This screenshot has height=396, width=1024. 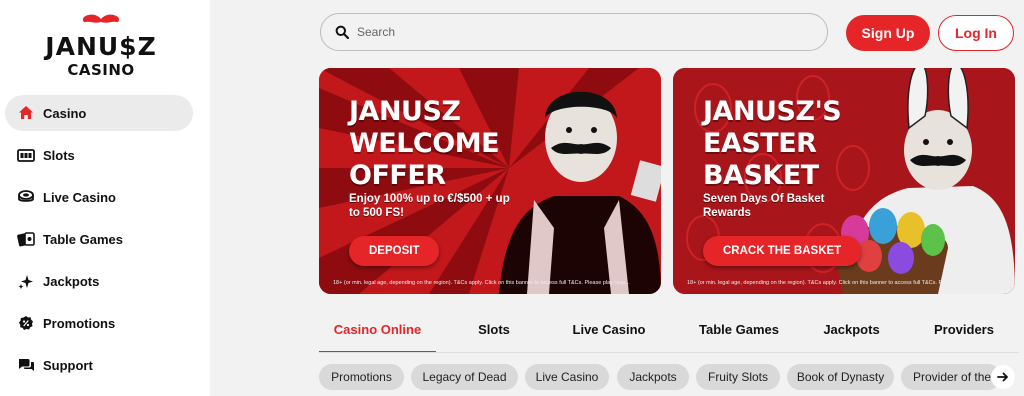 I want to click on logo-wordmark: JANU$Z, so click(x=101, y=46).